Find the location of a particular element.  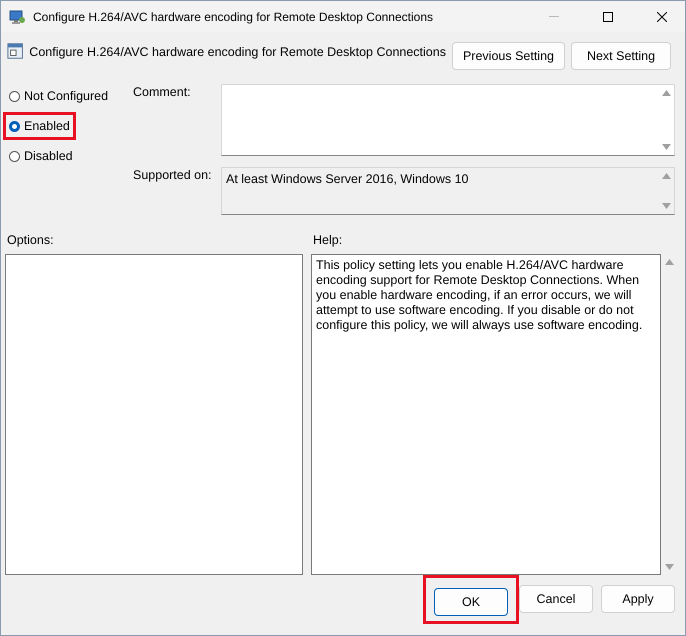

computer-icon is located at coordinates (17, 16).